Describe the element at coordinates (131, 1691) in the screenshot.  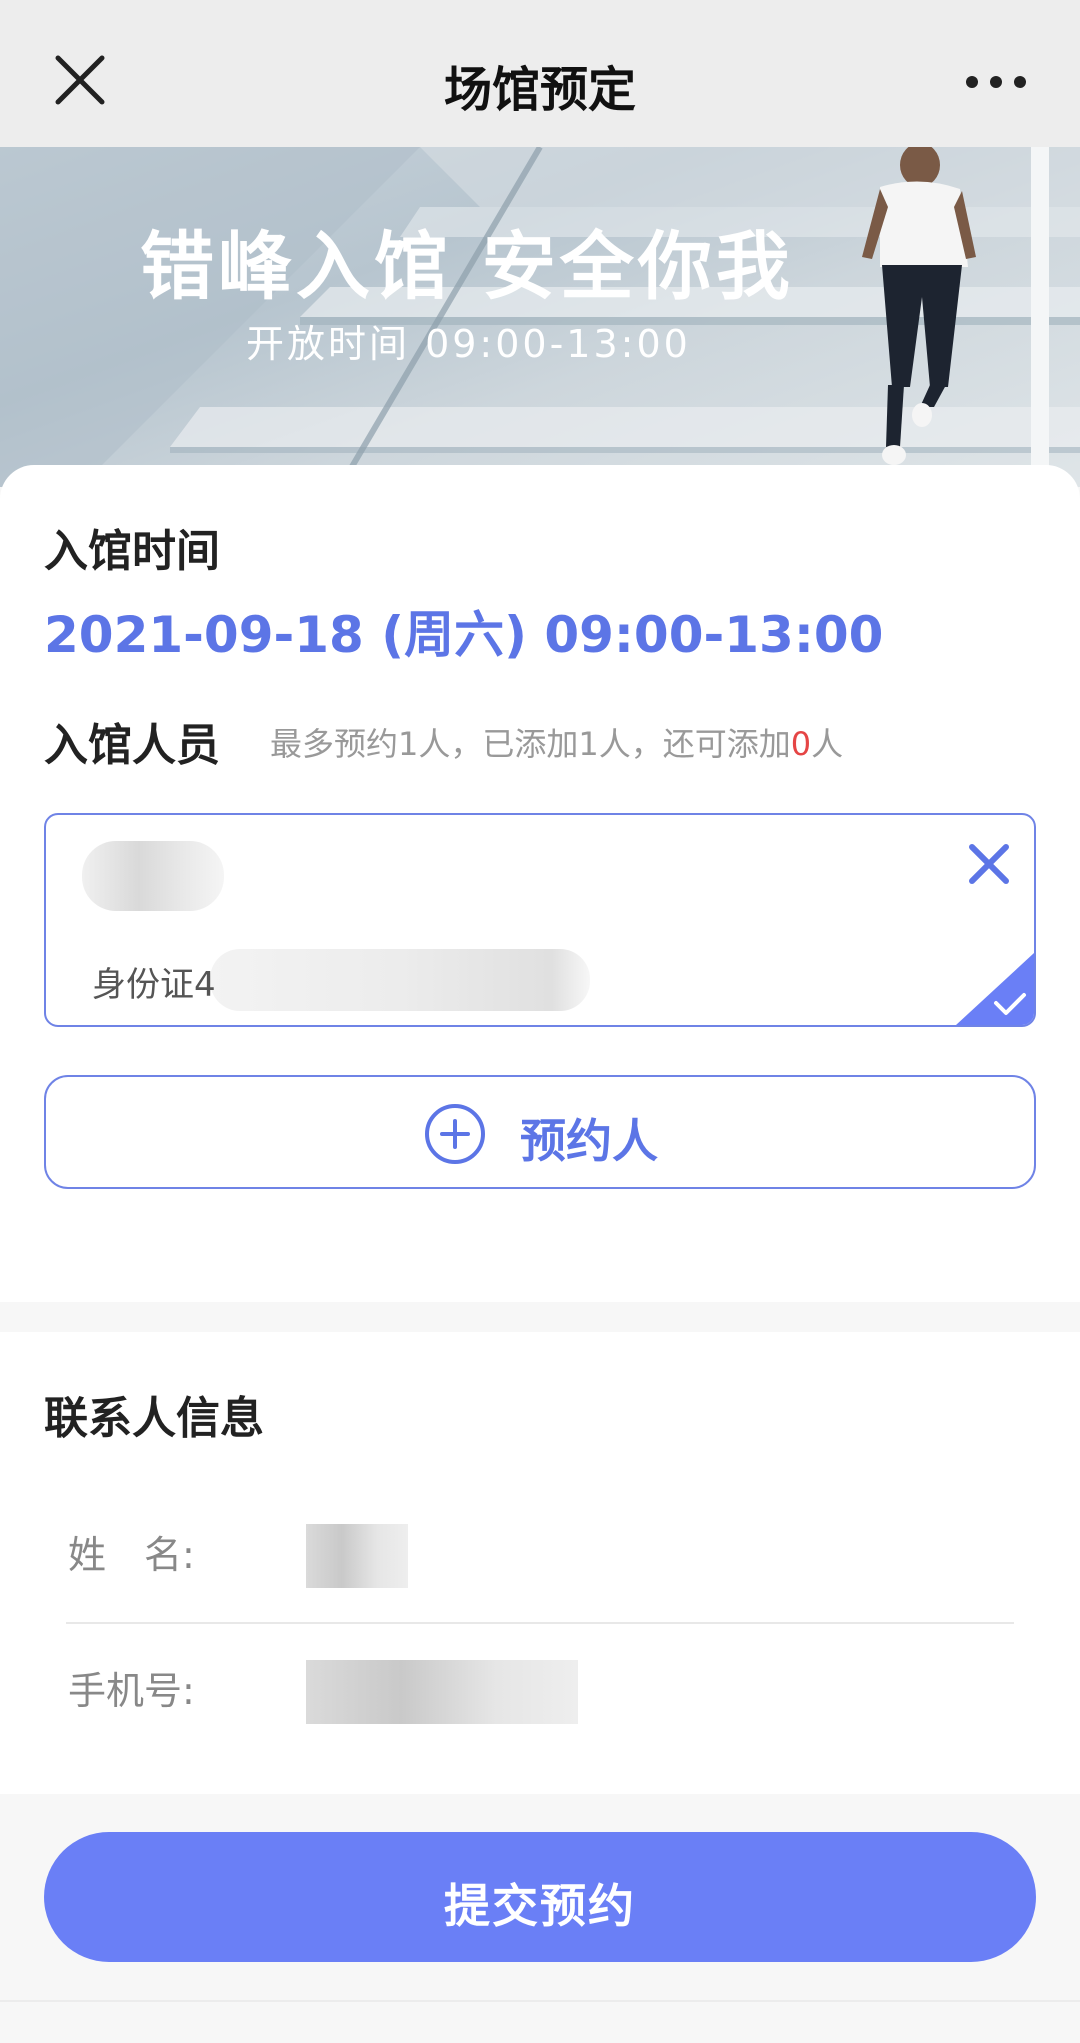
I see `phone-field-label: 手机号:` at that location.